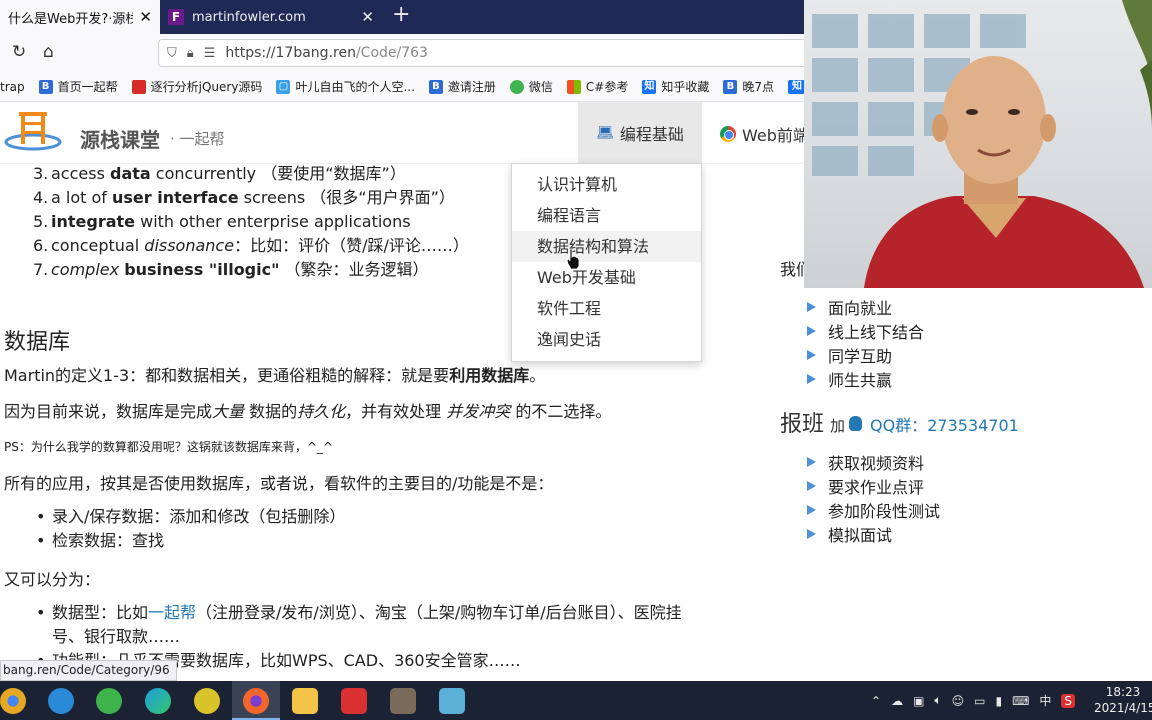 This screenshot has width=1152, height=720. Describe the element at coordinates (452, 701) in the screenshot. I see `screen-recorder-icon` at that location.